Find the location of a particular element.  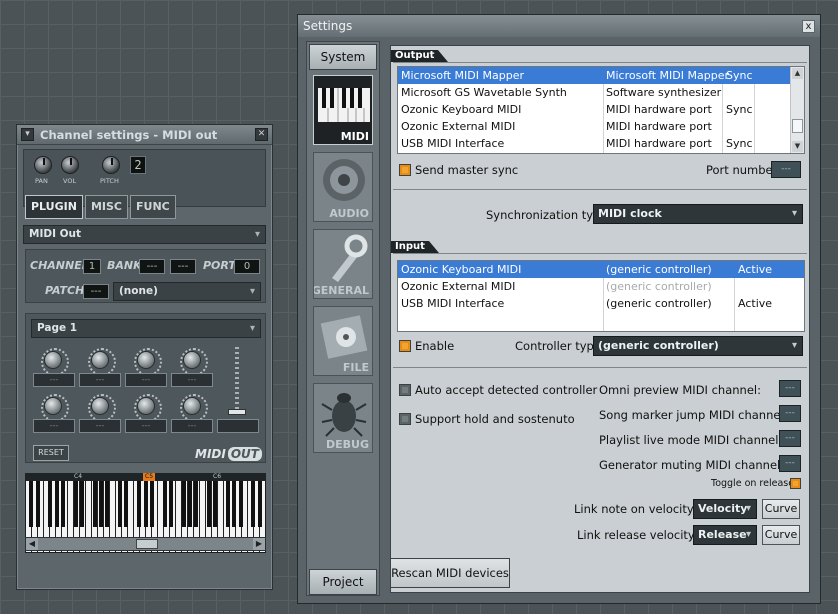

tab-misc: MISC is located at coordinates (106, 207).